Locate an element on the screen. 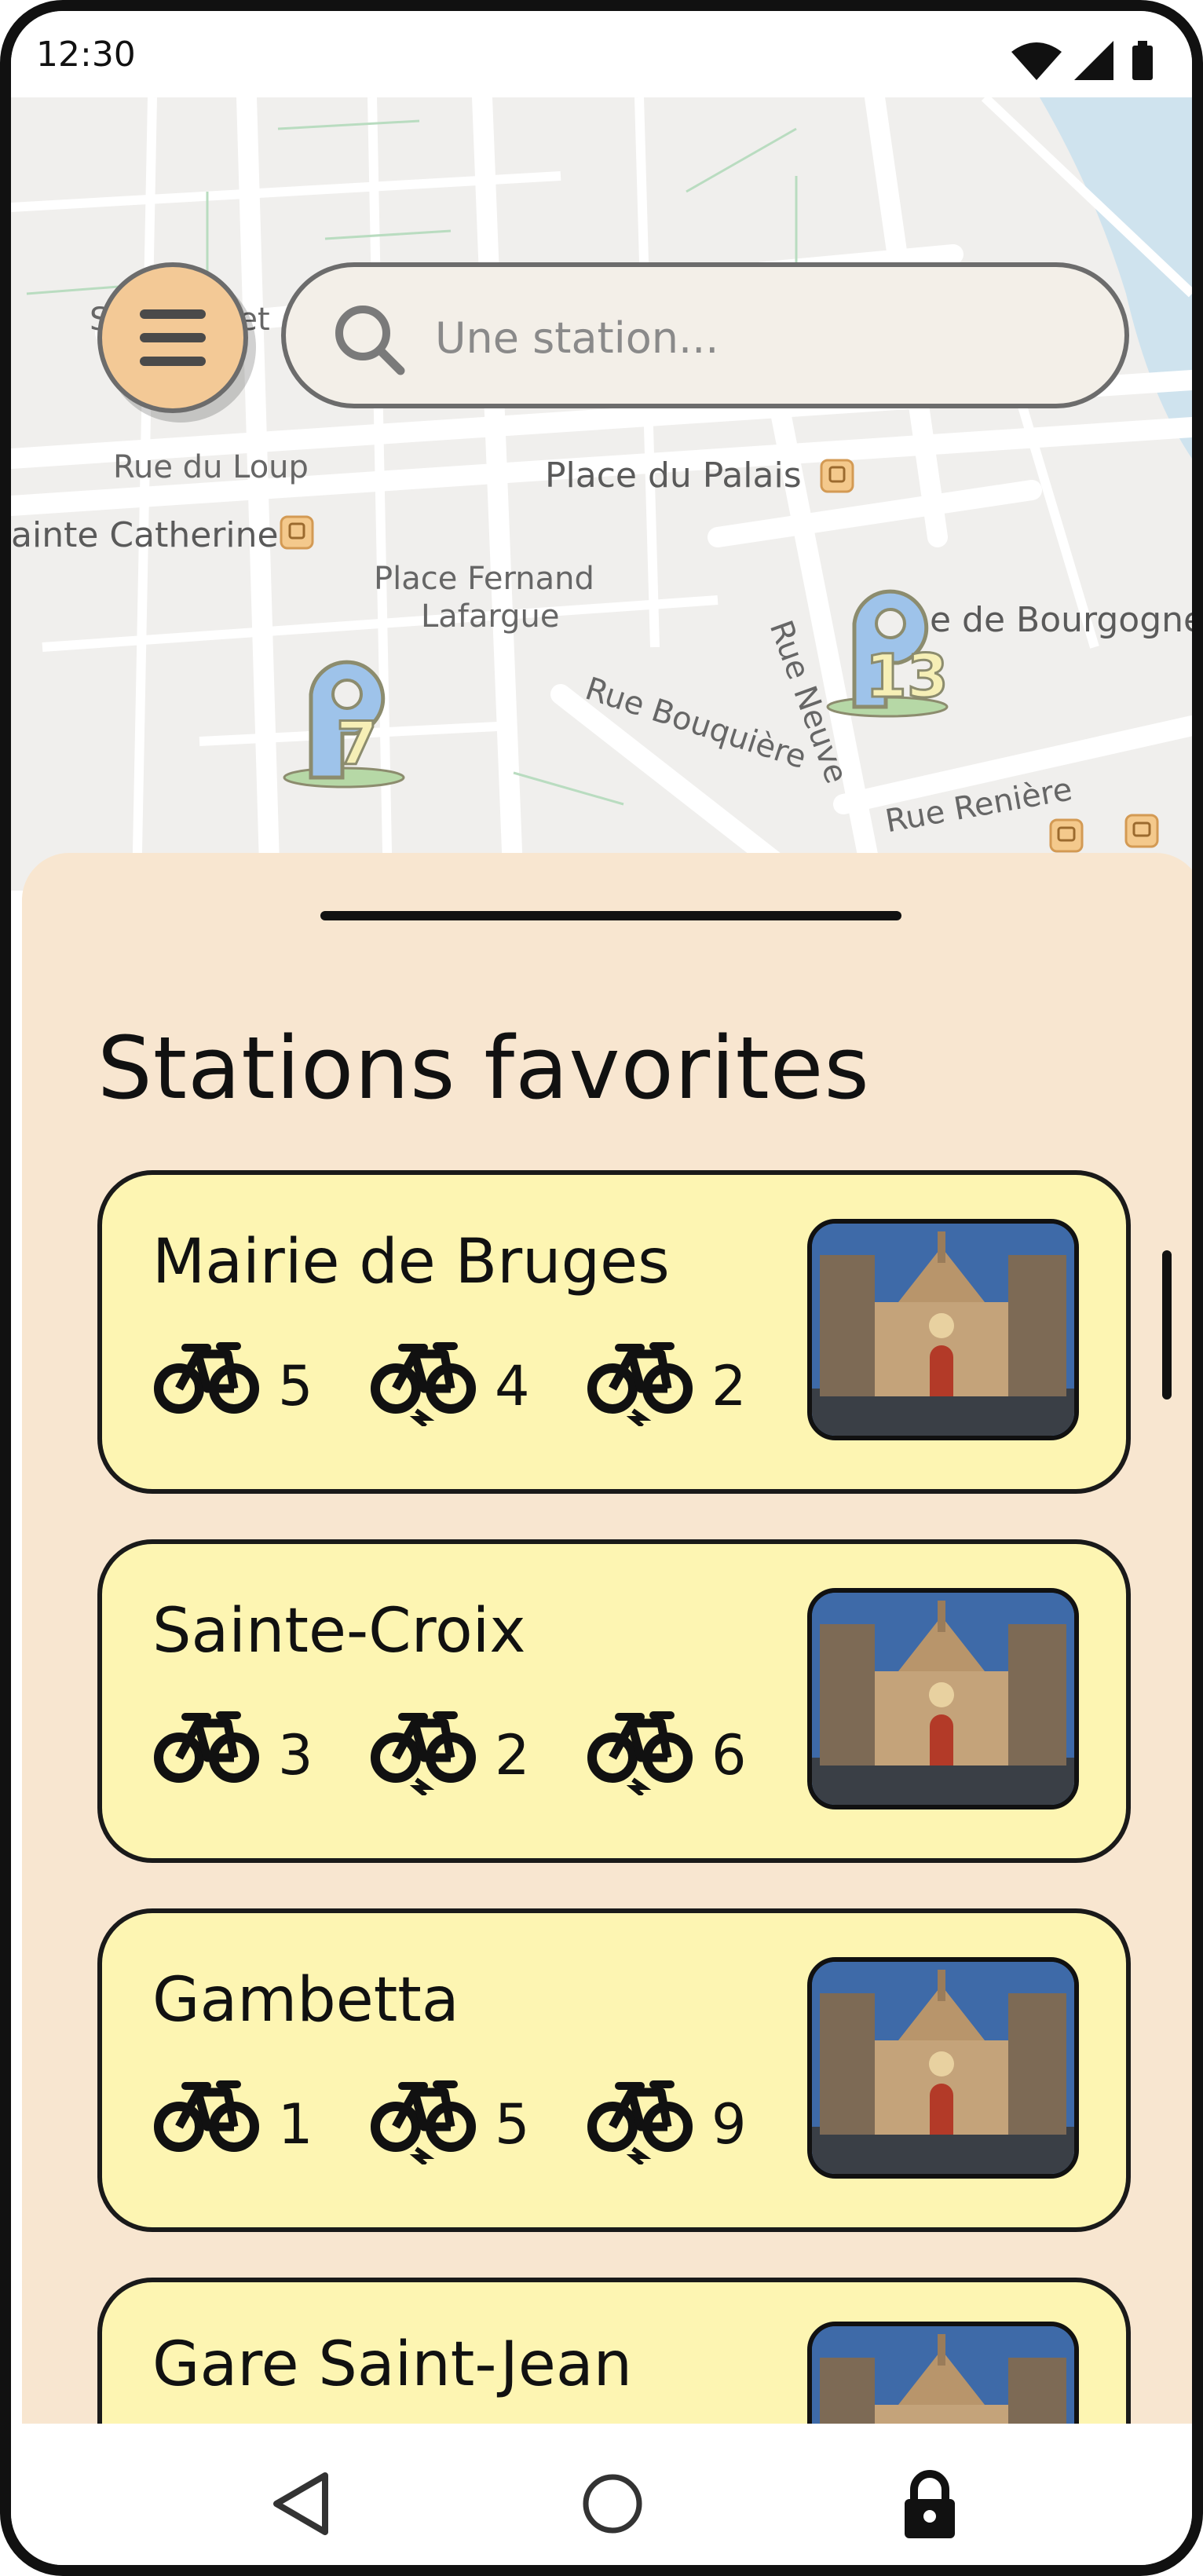 This screenshot has width=1203, height=2576. scrollbar is located at coordinates (1167, 1325).